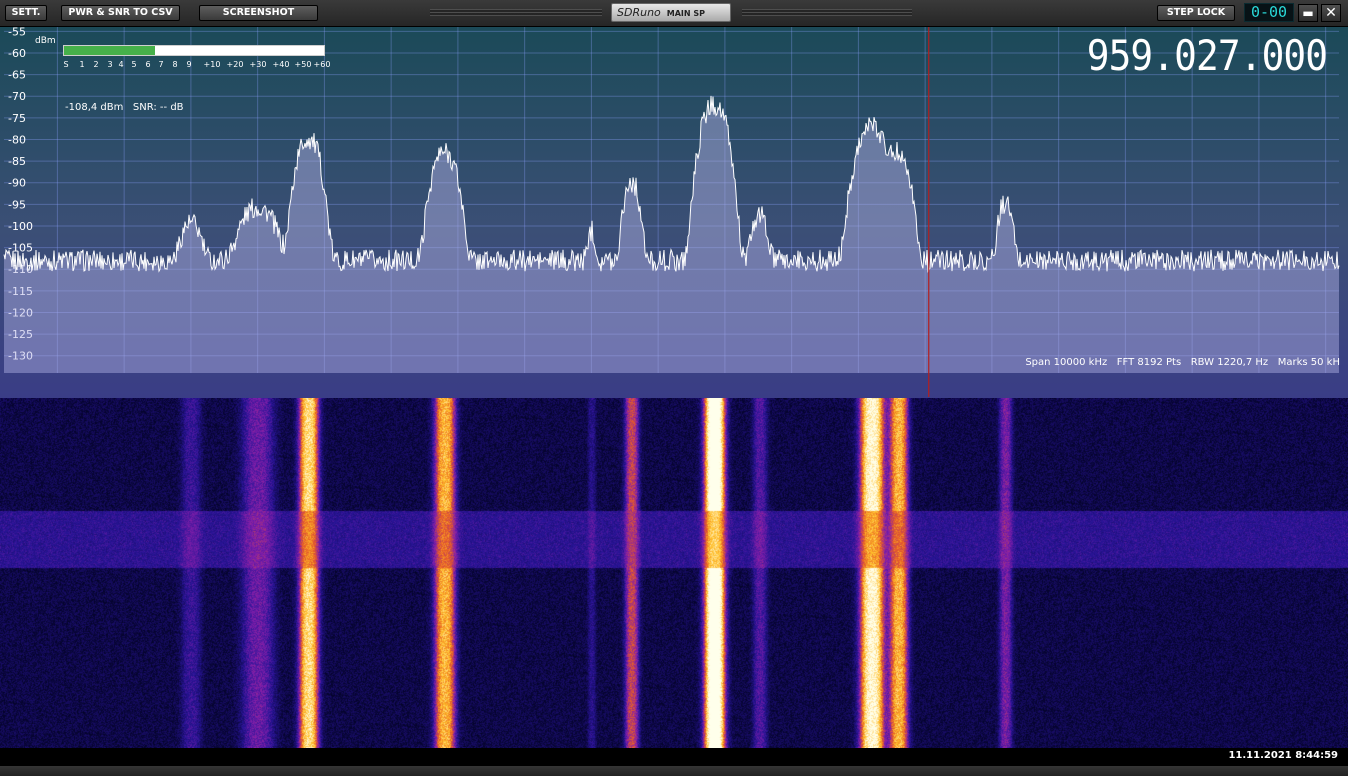  What do you see at coordinates (639, 12) in the screenshot?
I see `logo-brand: SDRuno` at bounding box center [639, 12].